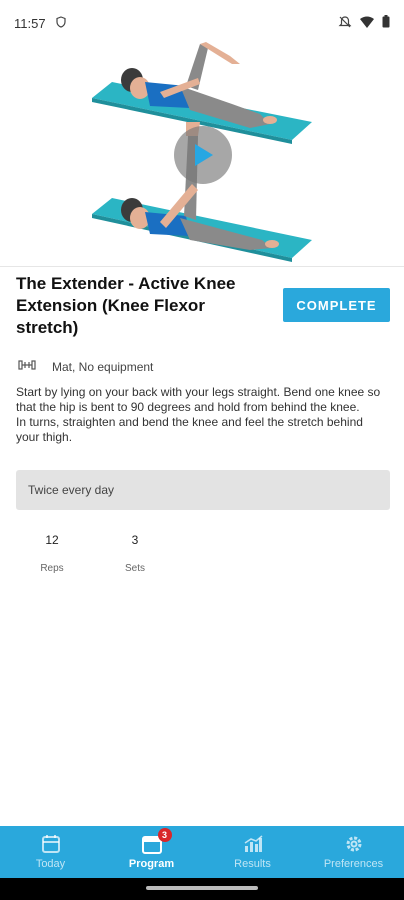 This screenshot has width=404, height=900. Describe the element at coordinates (50, 864) in the screenshot. I see `nav-today-label: Today` at that location.